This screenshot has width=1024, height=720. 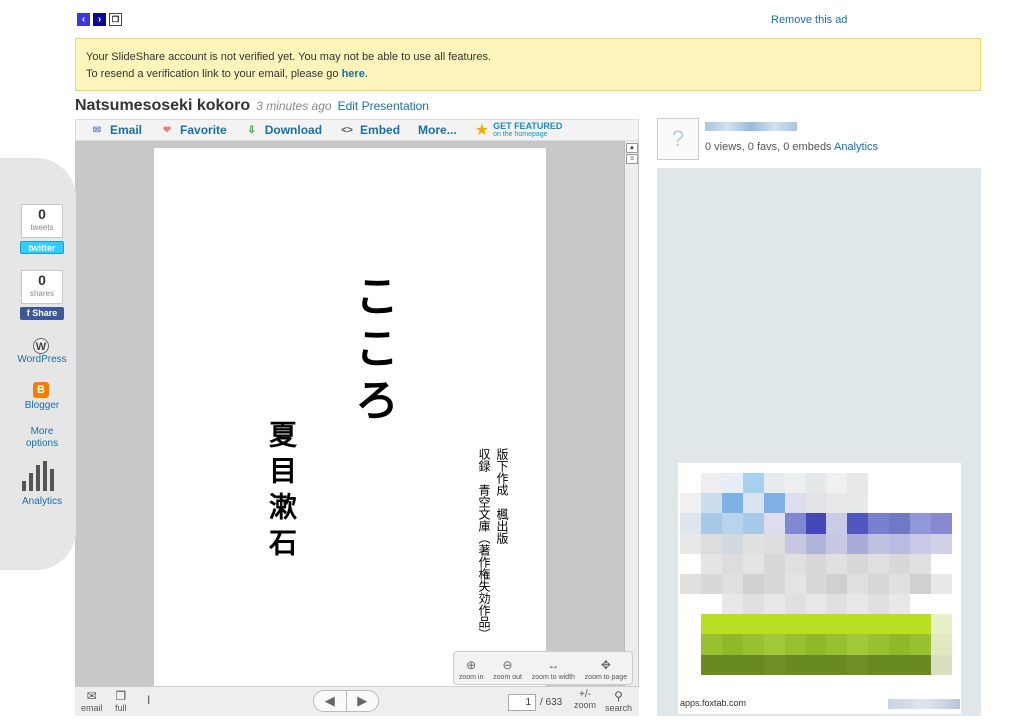 I want to click on get-featured-button: ★ GET FEATURED on the homepage, so click(x=519, y=130).